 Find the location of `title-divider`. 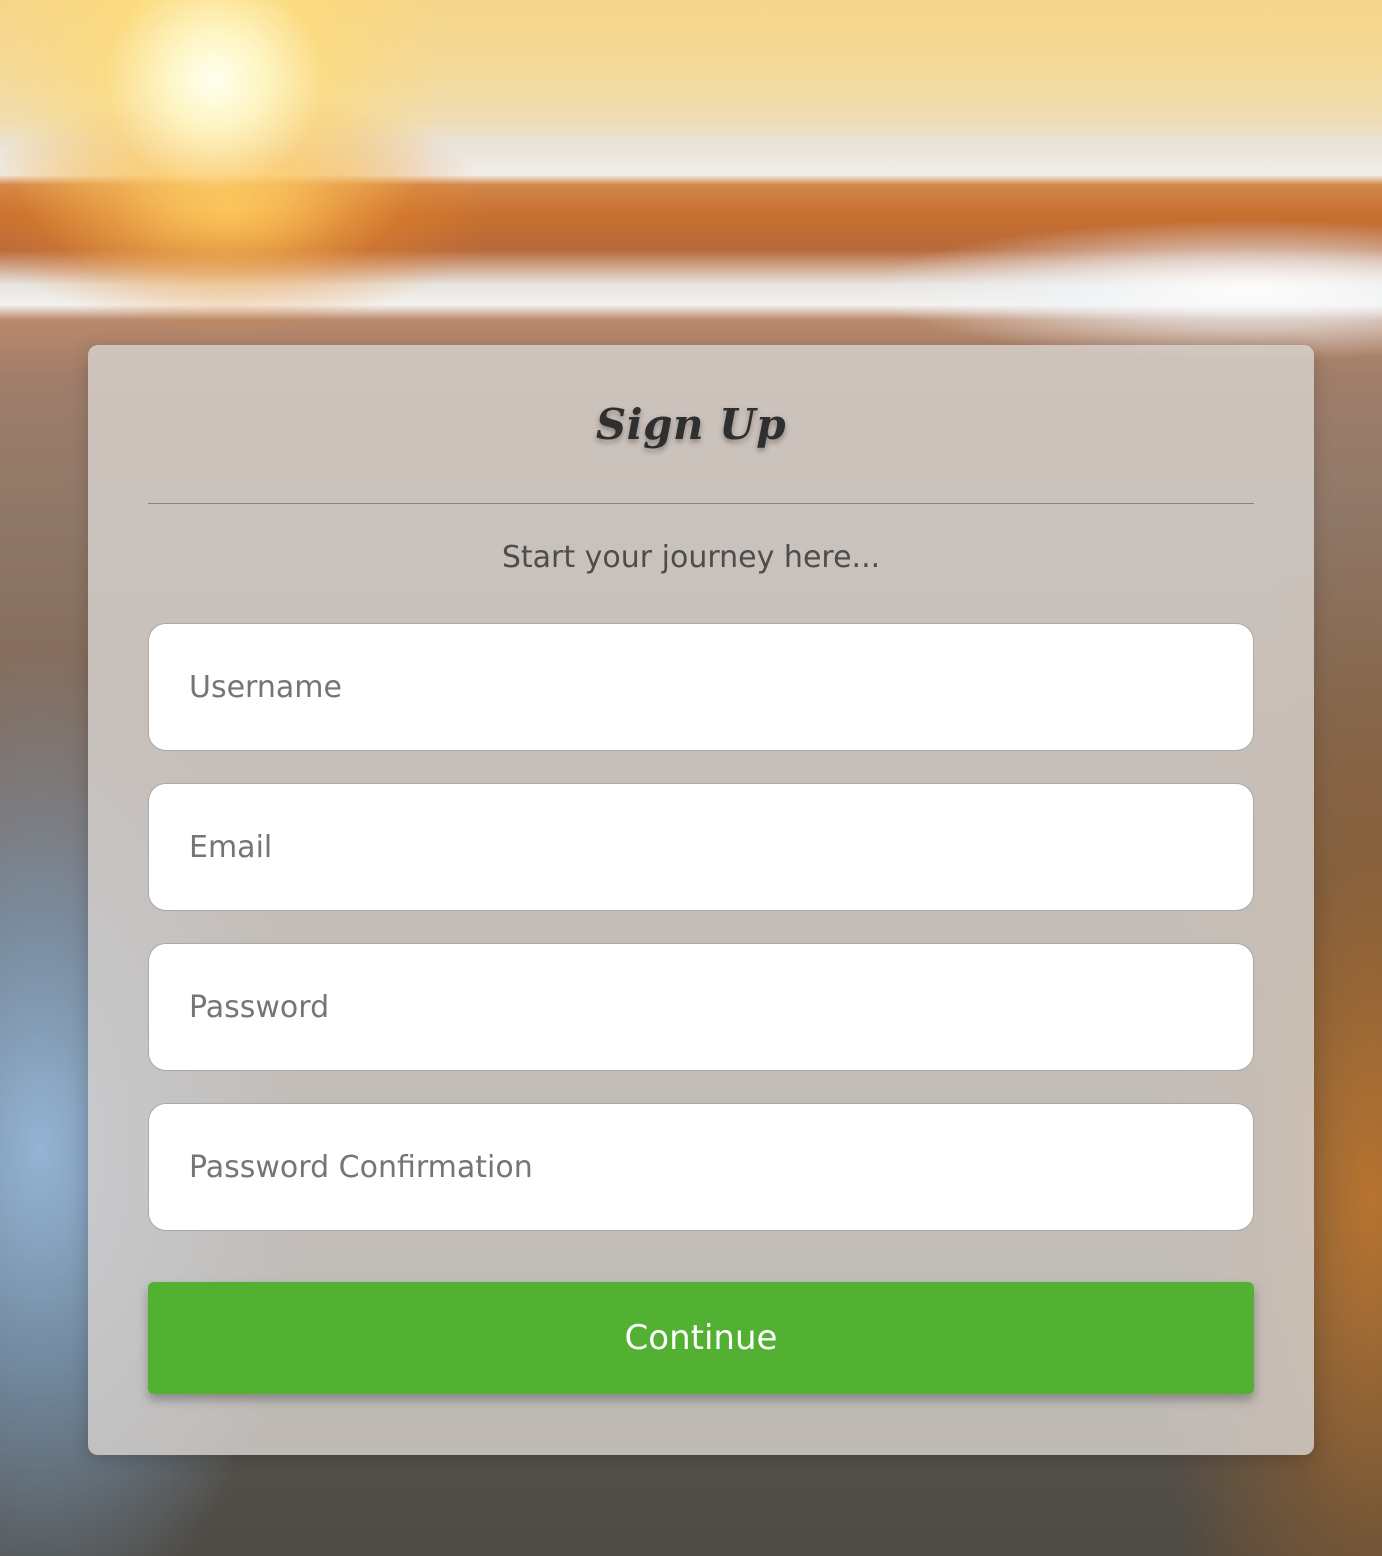

title-divider is located at coordinates (701, 503).